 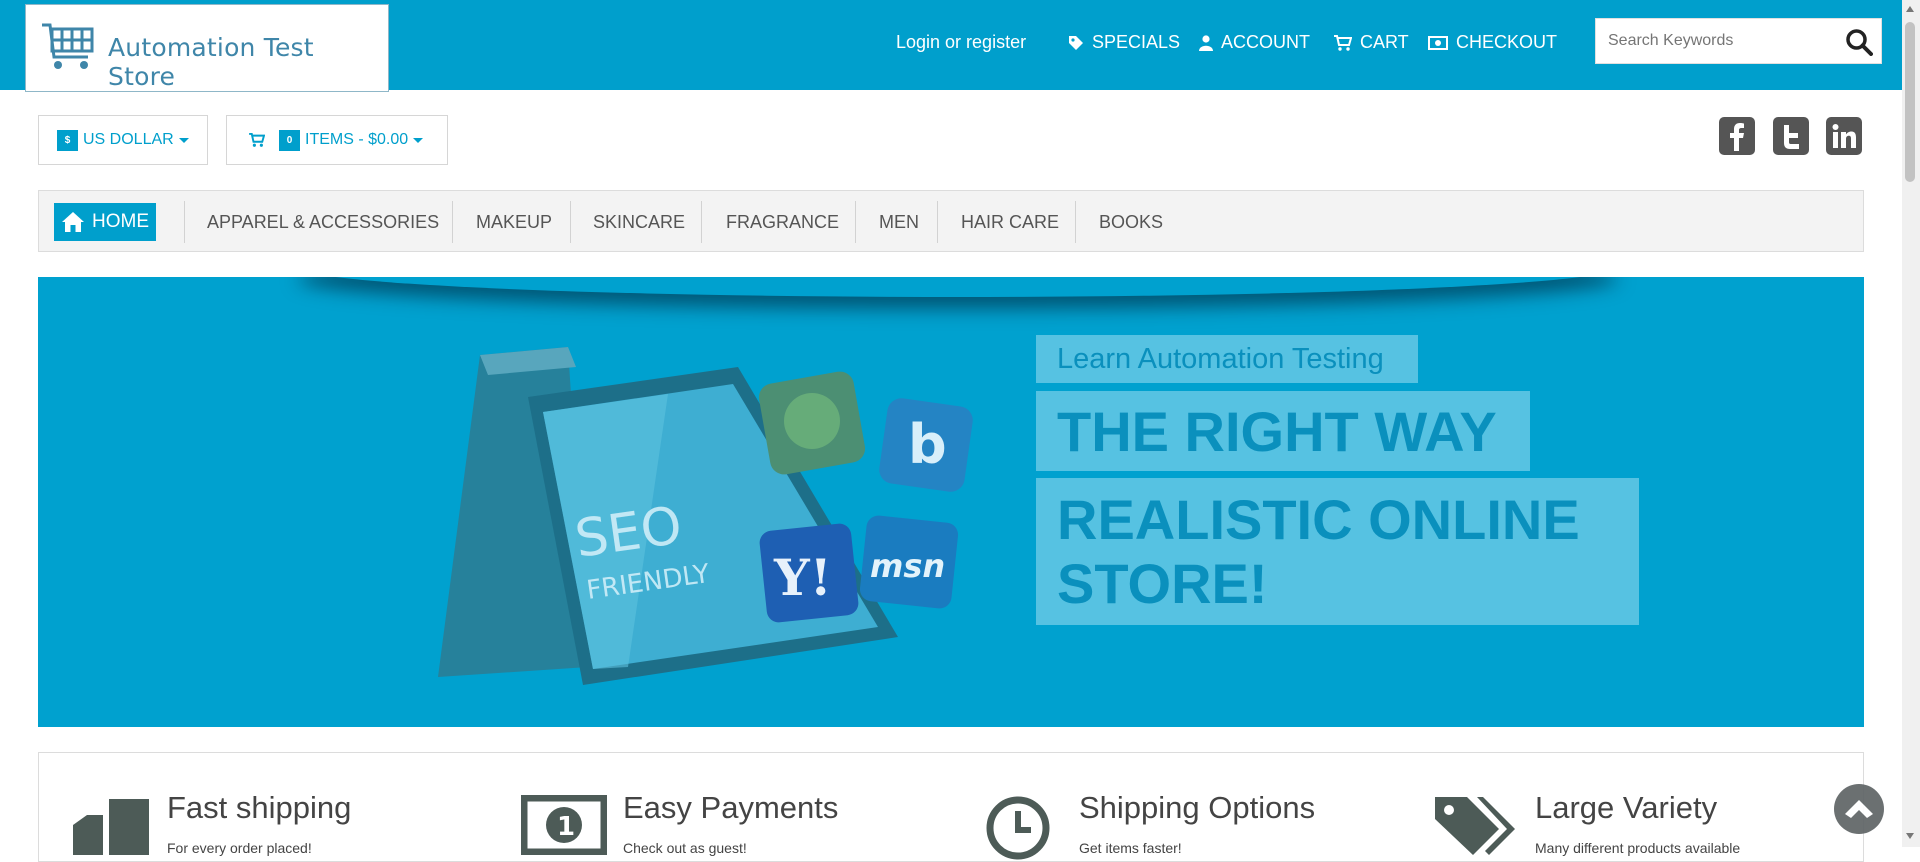 What do you see at coordinates (514, 222) in the screenshot?
I see `nav-item-makeup: MAKEUP` at bounding box center [514, 222].